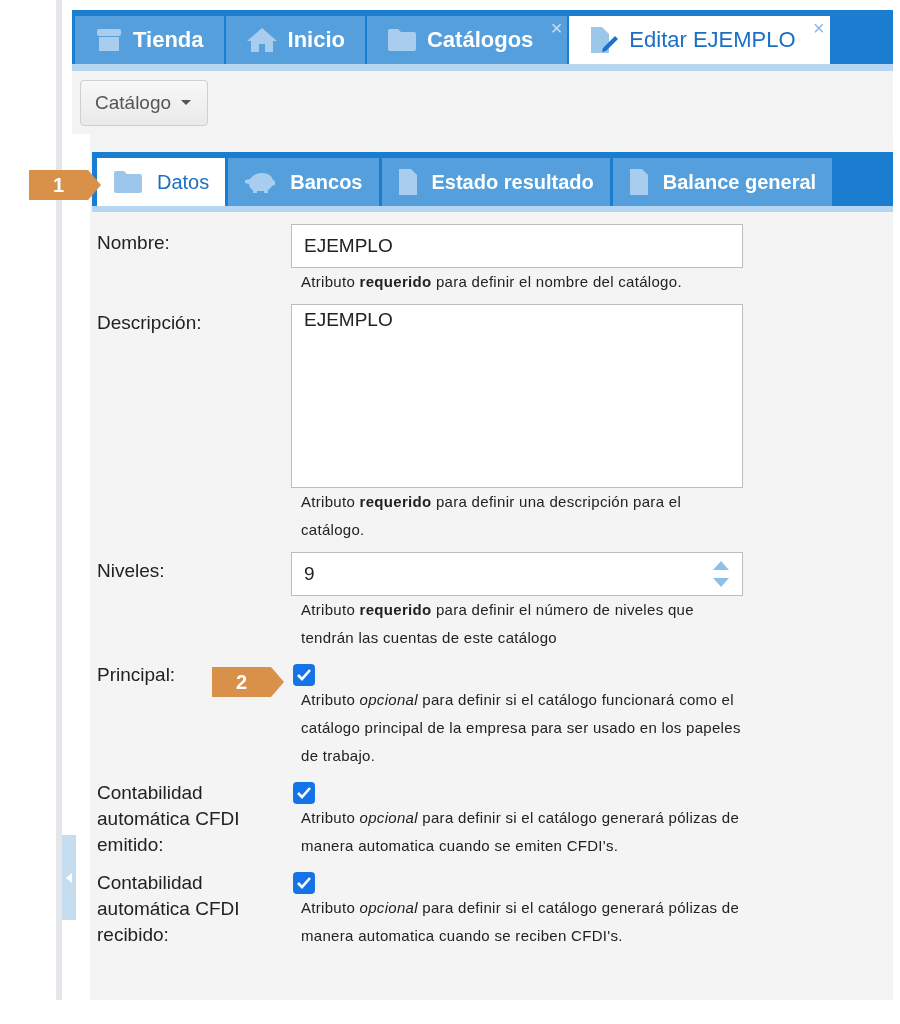 This screenshot has height=1024, width=900. I want to click on field-hint: Atributo opcional para definir si el catálogo generará pólizas de manera automatica cuando se emiten CFDI's., so click(520, 832).